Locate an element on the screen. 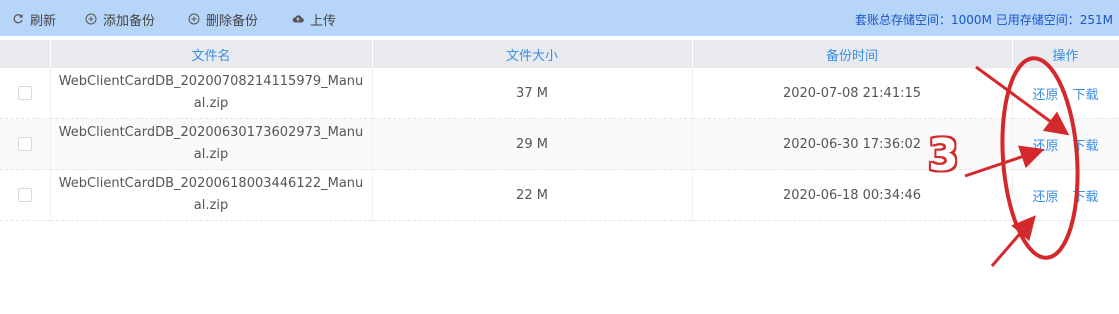 This screenshot has width=1119, height=314. file-size: 37 M is located at coordinates (532, 93).